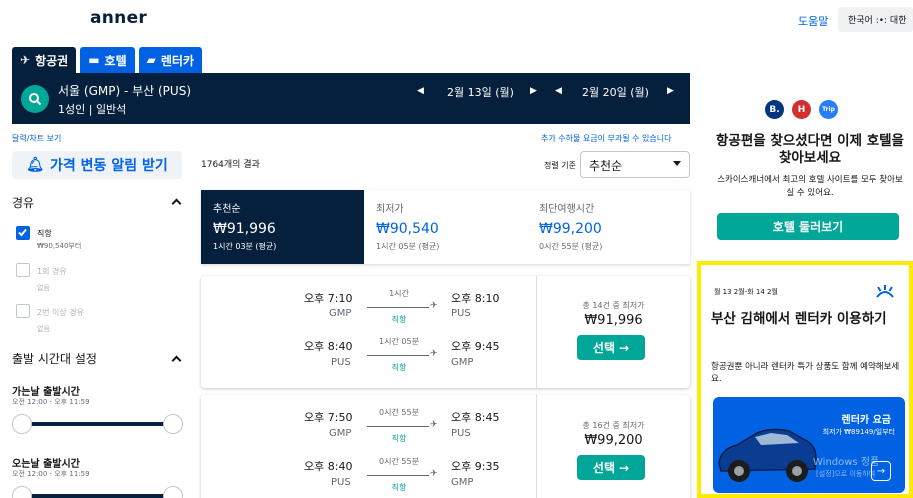 The height and width of the screenshot is (498, 913). Describe the element at coordinates (230, 165) in the screenshot. I see `results-count: 1764개의 결과` at that location.